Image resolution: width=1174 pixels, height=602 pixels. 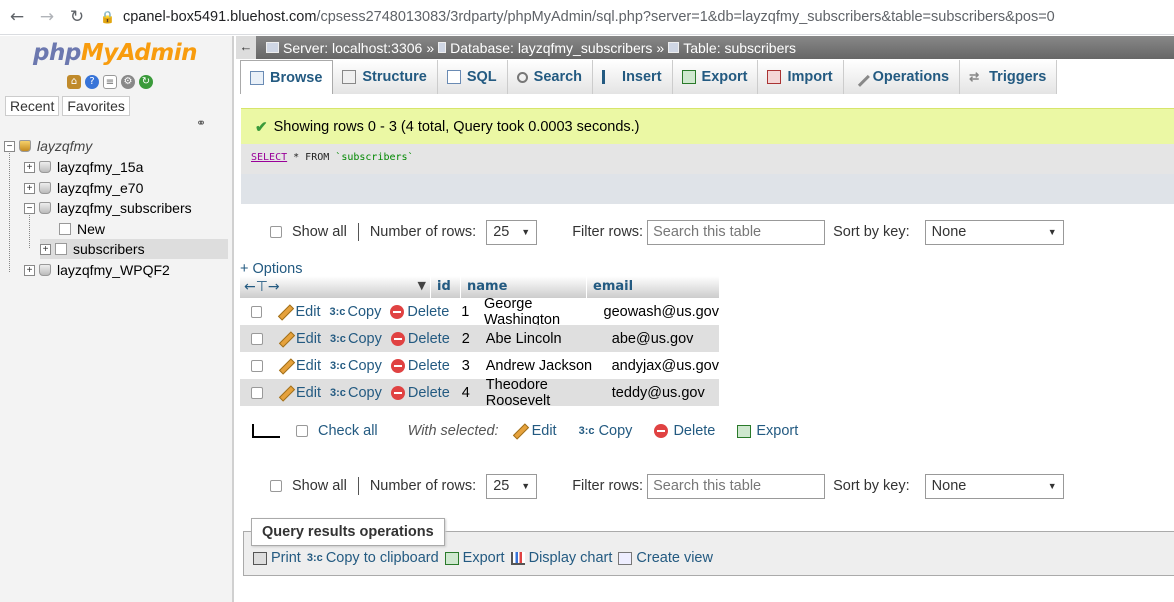 What do you see at coordinates (83, 167) in the screenshot?
I see `tree-db-item: + layzqfmy_15a` at bounding box center [83, 167].